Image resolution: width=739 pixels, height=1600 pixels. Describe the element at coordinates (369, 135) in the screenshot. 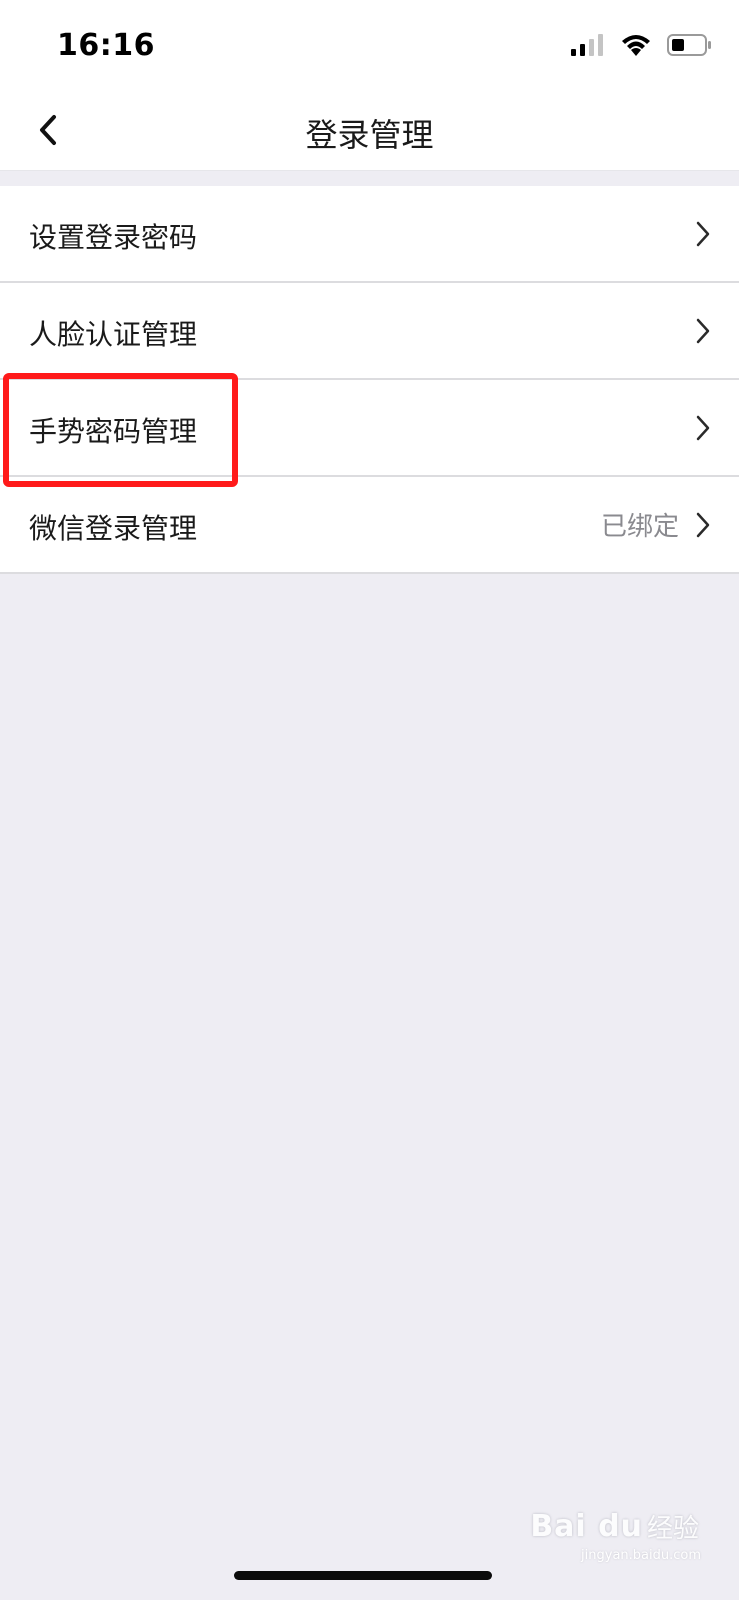

I see `page-title: 登录管理` at that location.